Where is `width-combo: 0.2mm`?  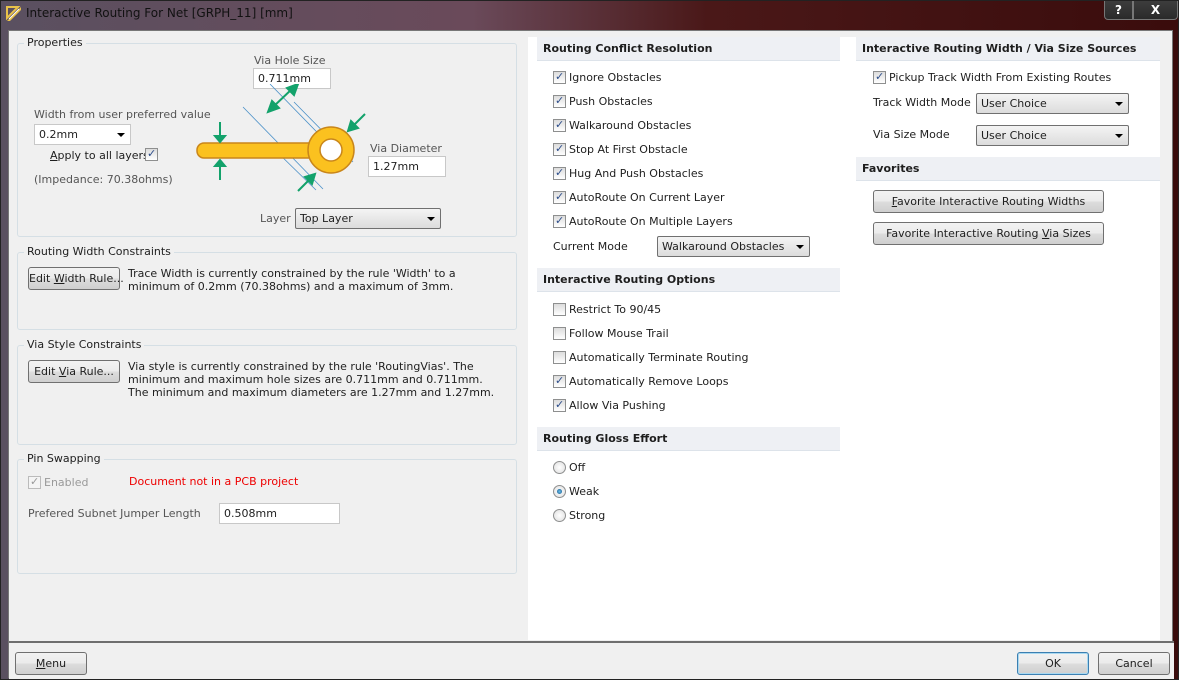
width-combo: 0.2mm is located at coordinates (82, 134).